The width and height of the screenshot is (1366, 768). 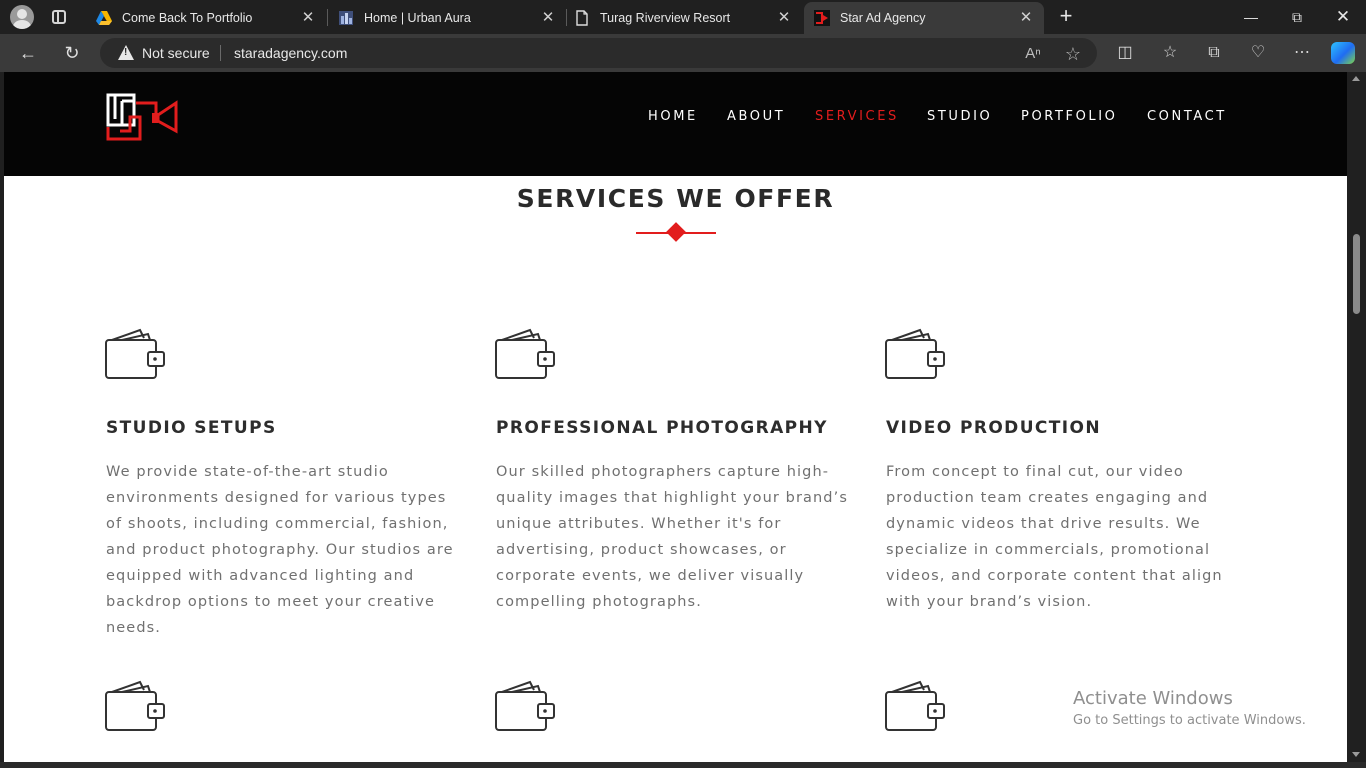 I want to click on tab-actions-icon, so click(x=59, y=17).